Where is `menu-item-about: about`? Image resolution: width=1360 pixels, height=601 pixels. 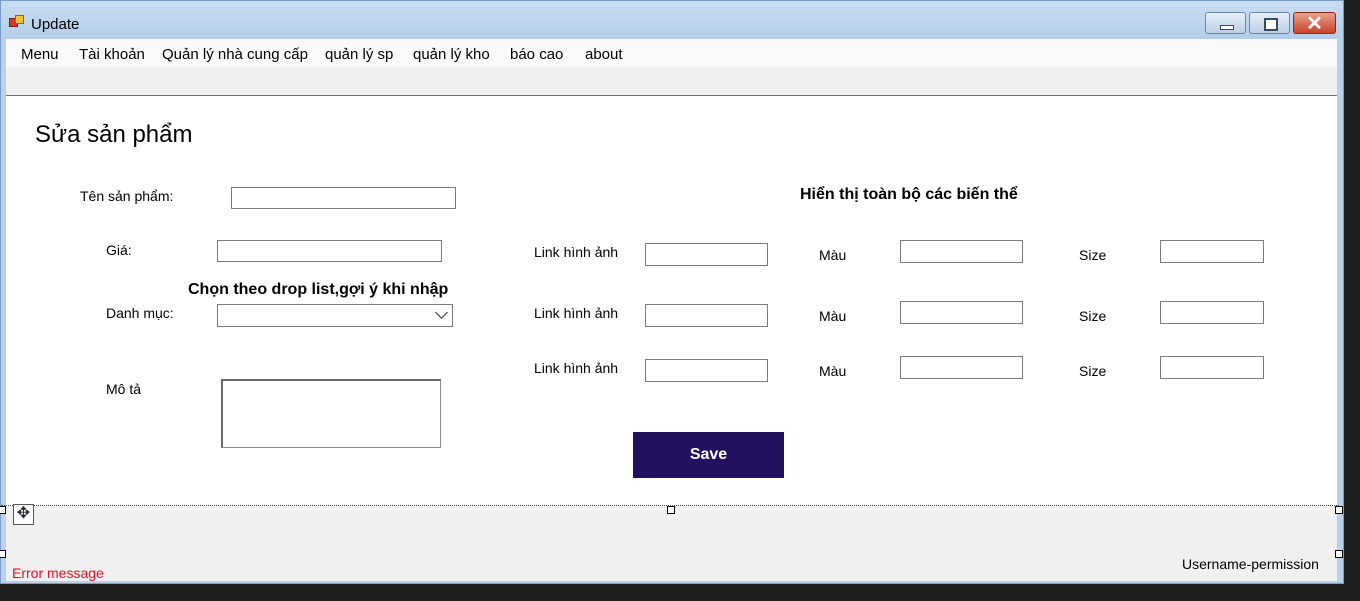 menu-item-about: about is located at coordinates (604, 54).